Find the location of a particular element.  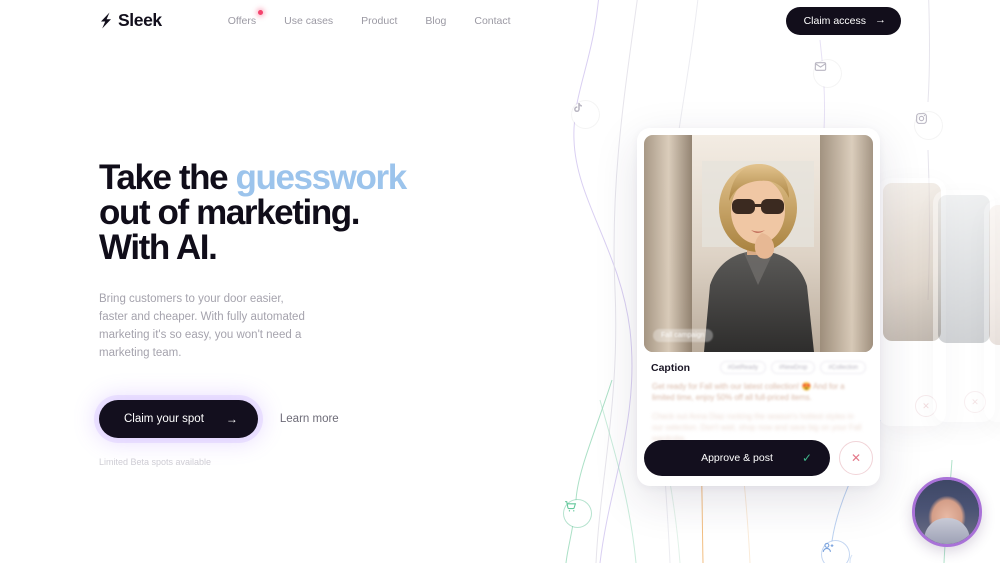

video-avatar-frame is located at coordinates (947, 512).